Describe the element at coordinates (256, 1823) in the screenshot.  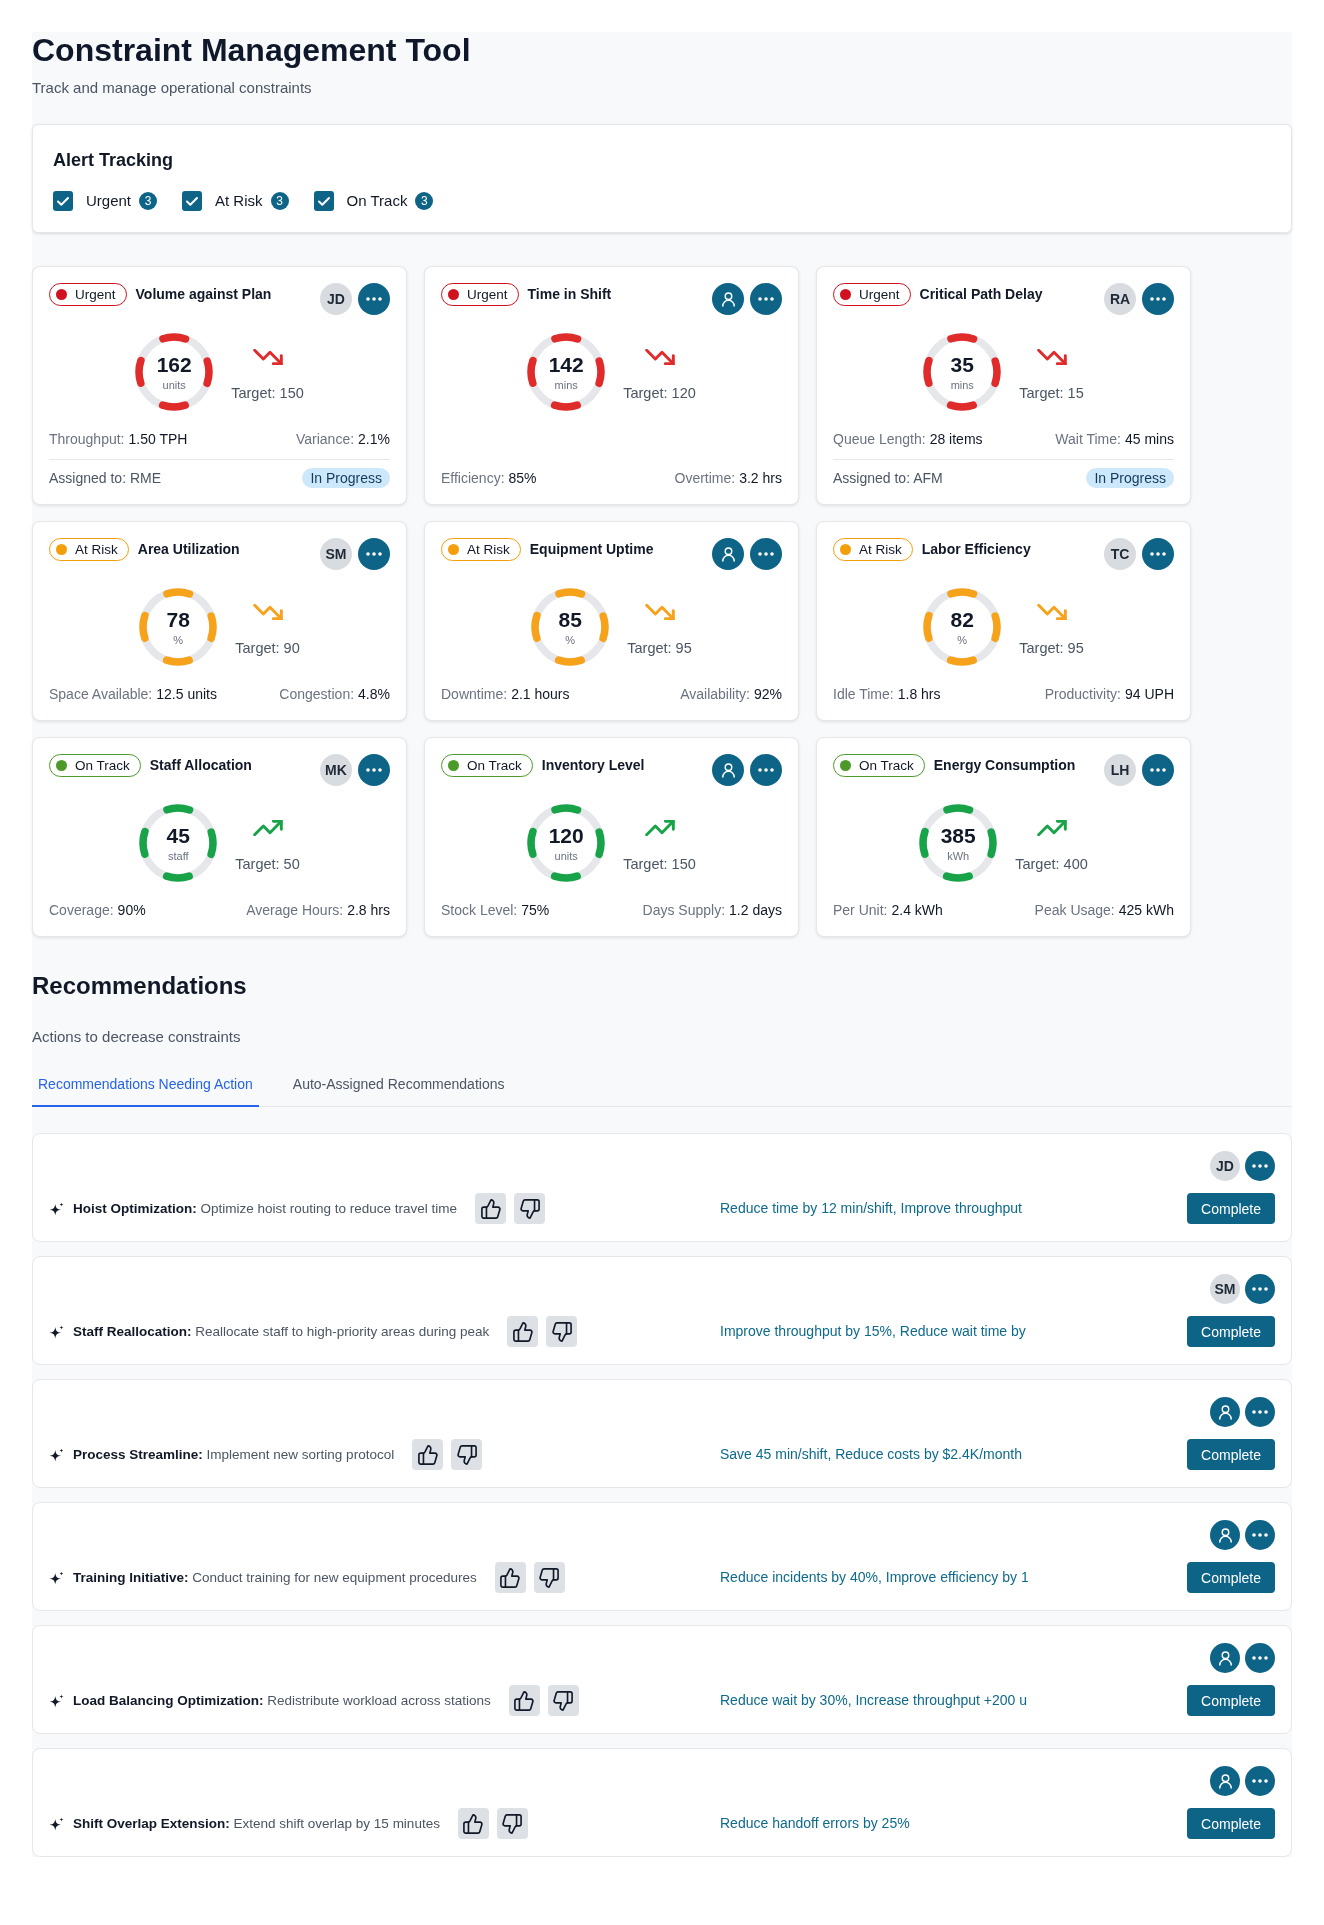
I see `recommendation-text: Shift Overlap Extension: Extend shift overlap by 15 minutes` at that location.